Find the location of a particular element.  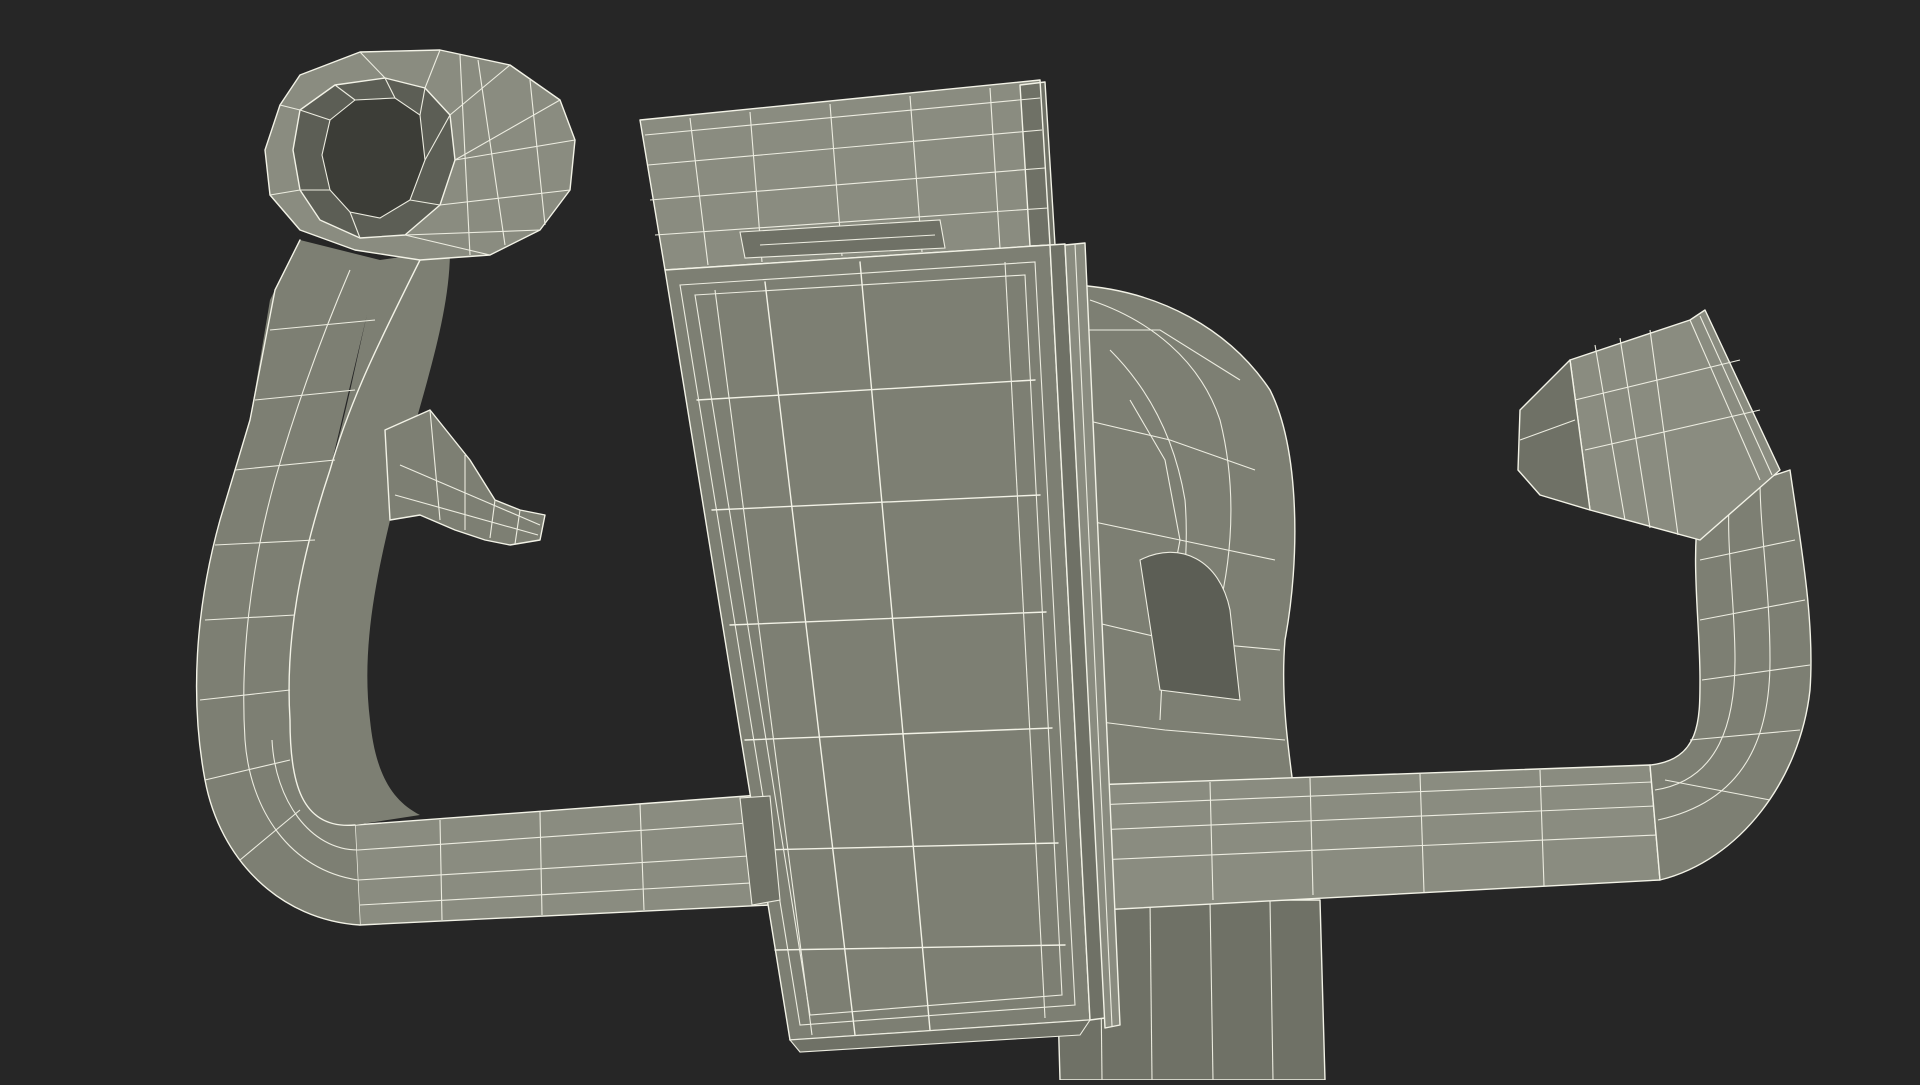

throttle-nozzle is located at coordinates (465, 477).